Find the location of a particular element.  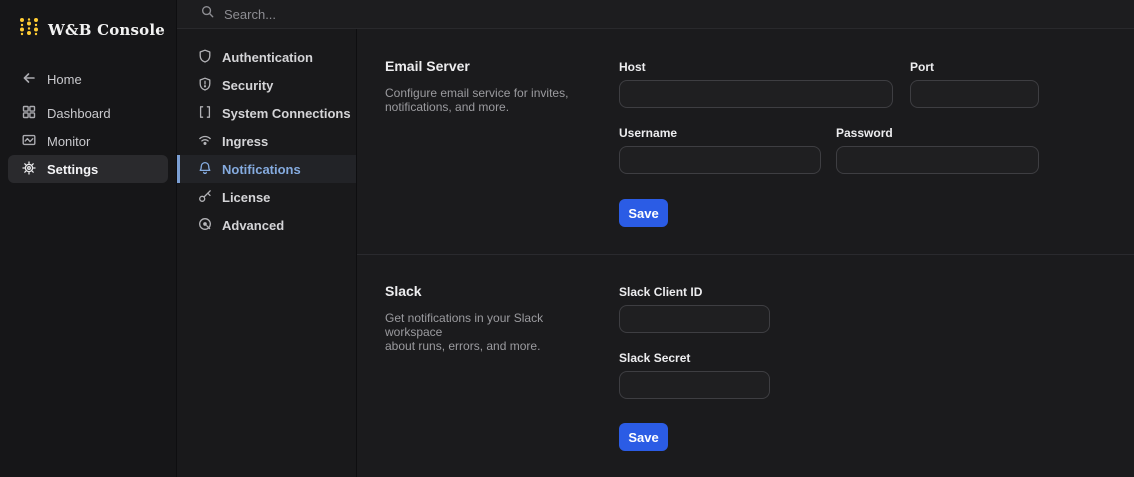

slack-secret-field-group: Slack Secret is located at coordinates (694, 375).